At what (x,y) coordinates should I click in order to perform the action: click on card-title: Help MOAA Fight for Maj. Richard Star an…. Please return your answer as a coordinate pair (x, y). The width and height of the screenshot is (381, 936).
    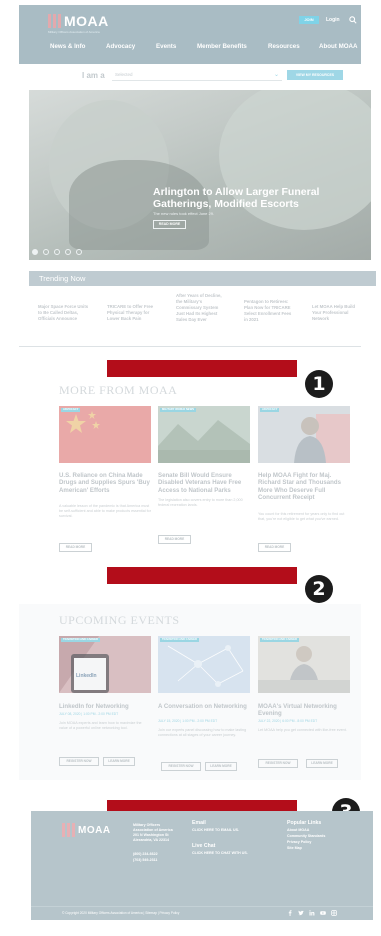
    Looking at the image, I should click on (306, 486).